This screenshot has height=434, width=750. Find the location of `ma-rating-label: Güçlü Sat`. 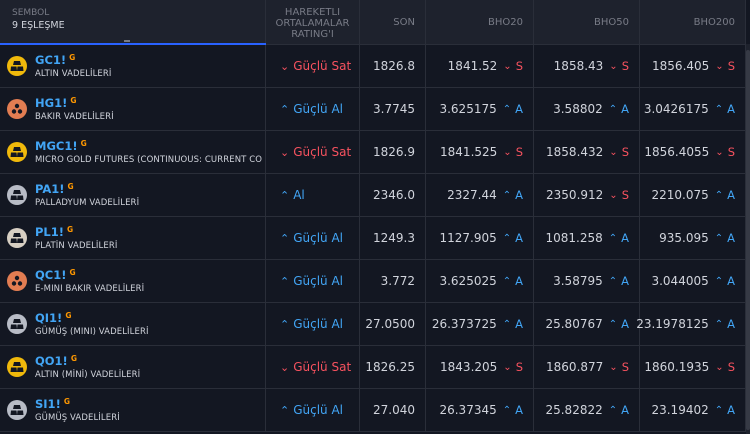

ma-rating-label: Güçlü Sat is located at coordinates (322, 66).